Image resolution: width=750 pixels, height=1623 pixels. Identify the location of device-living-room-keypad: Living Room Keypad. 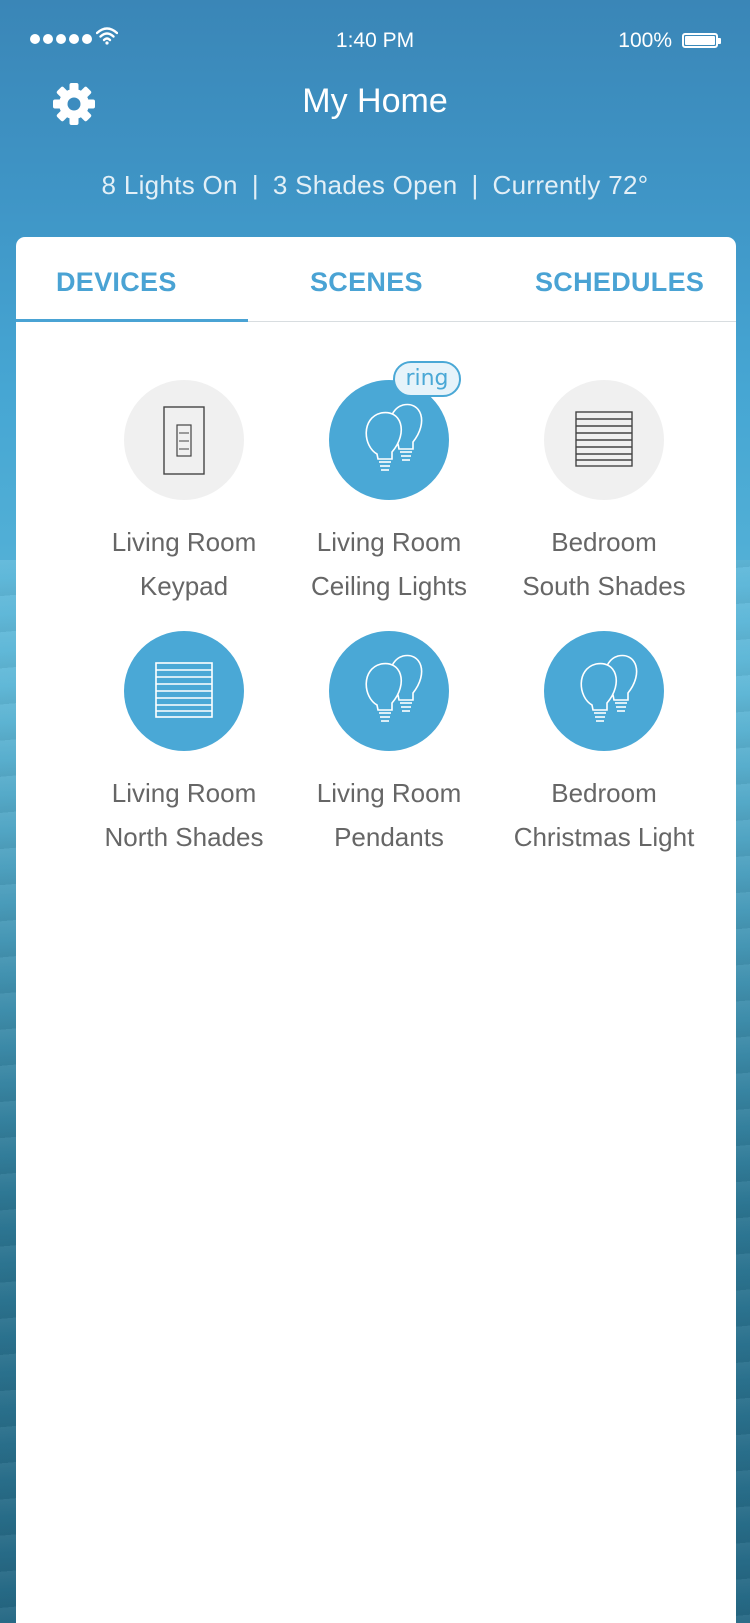
(184, 494).